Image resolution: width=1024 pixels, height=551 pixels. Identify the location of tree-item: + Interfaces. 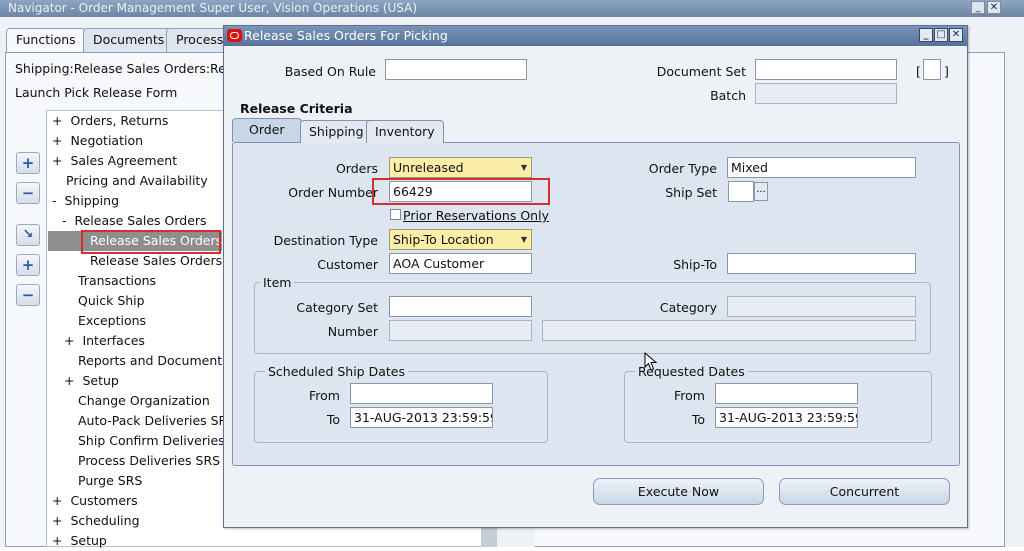
(104, 341).